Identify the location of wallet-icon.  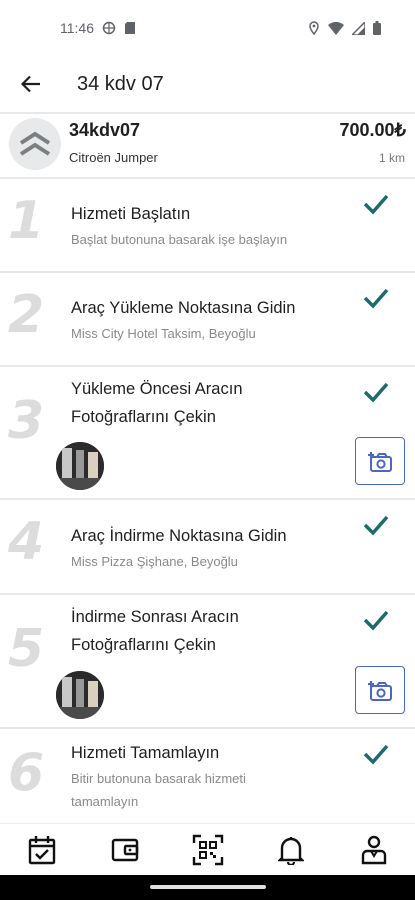
(124, 850).